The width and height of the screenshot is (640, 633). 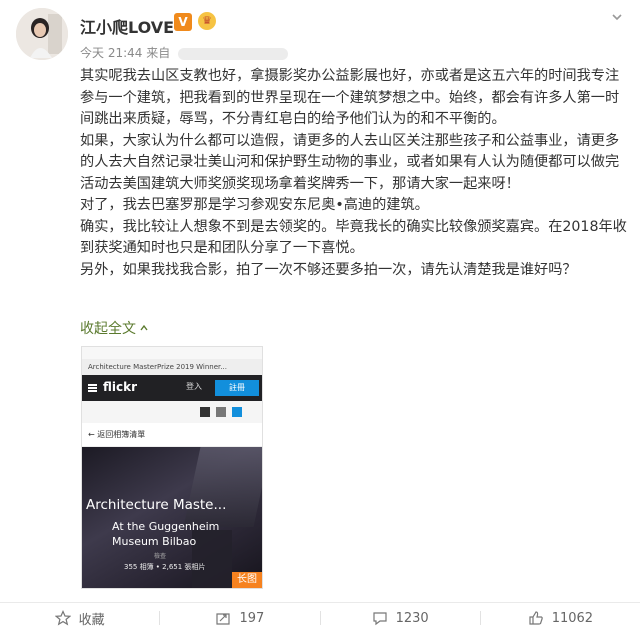 I want to click on post-time: 今天 21:44, so click(x=111, y=53).